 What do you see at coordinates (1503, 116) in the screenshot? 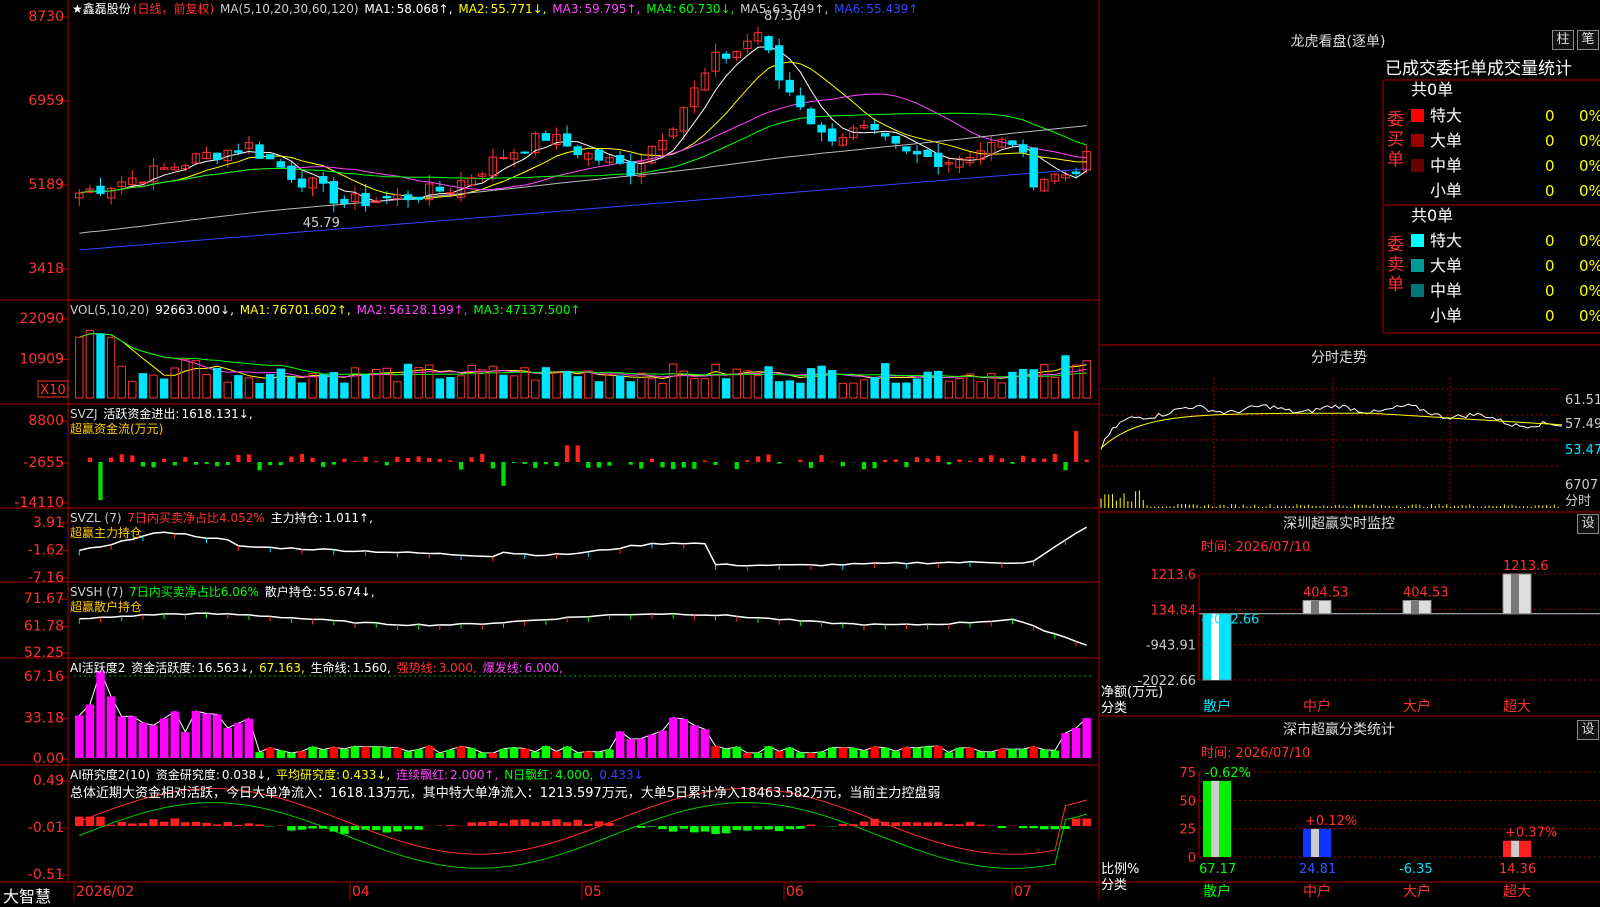
I see `buy-row-0: 特大00%` at bounding box center [1503, 116].